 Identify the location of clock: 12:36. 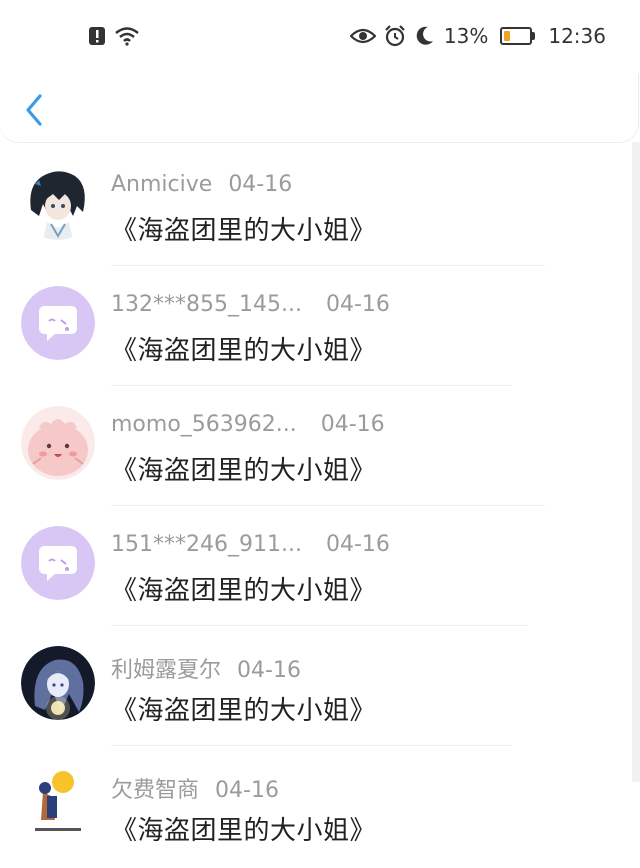
(577, 36).